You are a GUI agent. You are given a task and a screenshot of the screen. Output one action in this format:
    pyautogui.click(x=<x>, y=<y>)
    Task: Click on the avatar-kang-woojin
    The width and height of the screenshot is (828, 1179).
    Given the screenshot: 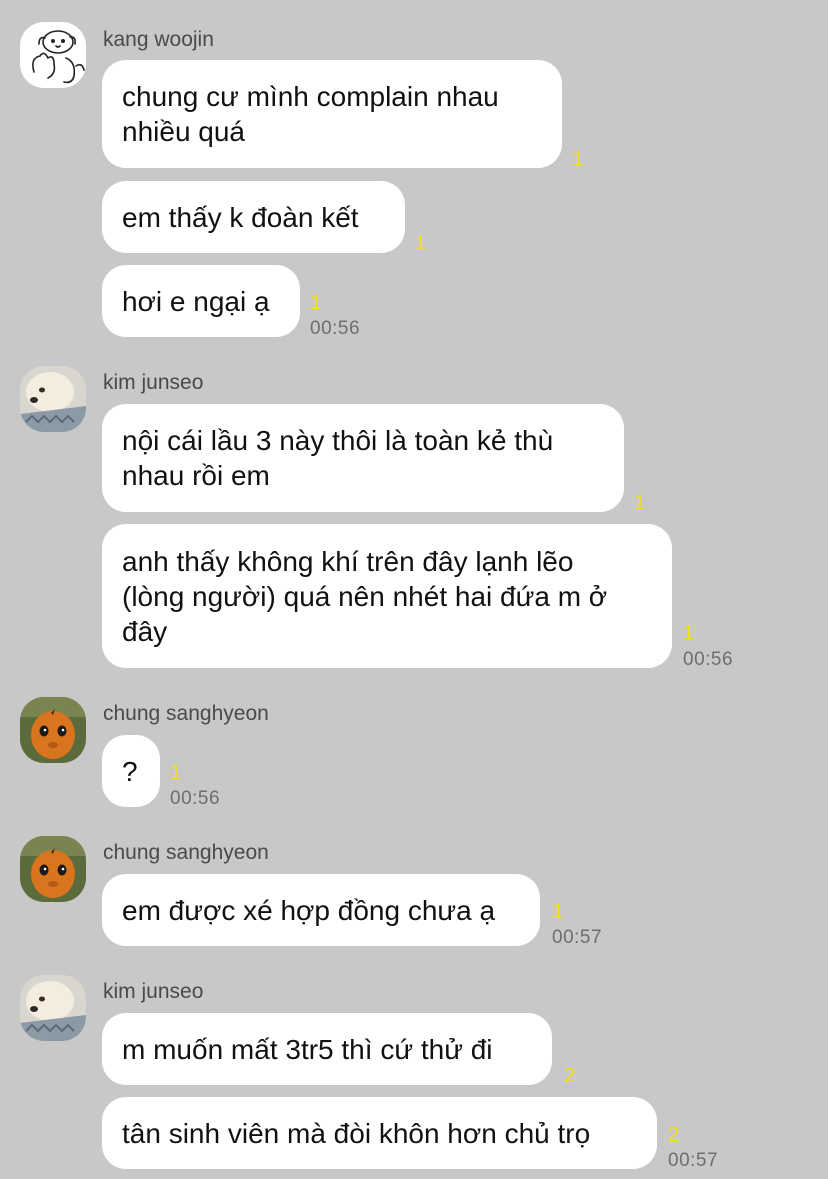 What is the action you would take?
    pyautogui.click(x=53, y=55)
    